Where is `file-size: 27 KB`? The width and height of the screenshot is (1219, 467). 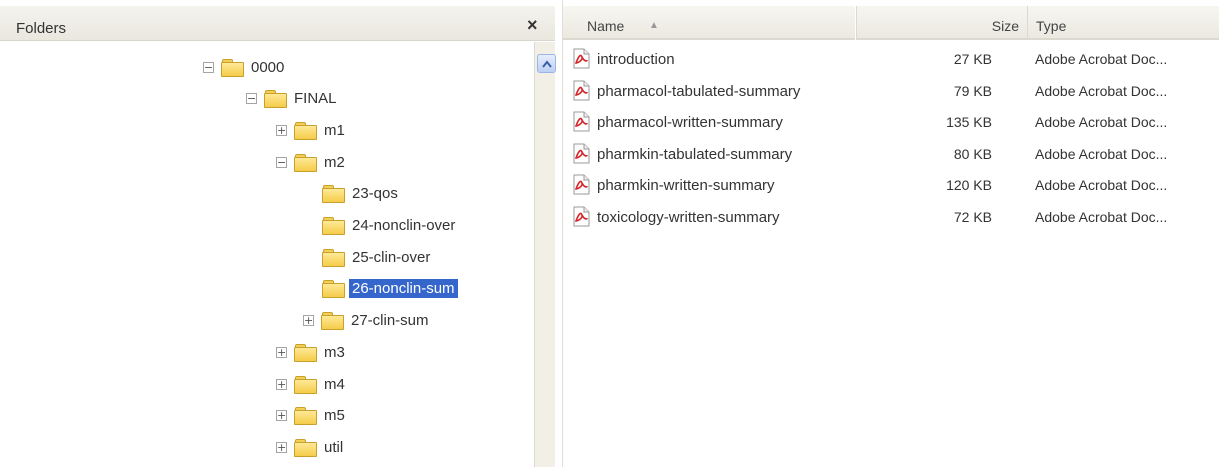 file-size: 27 KB is located at coordinates (972, 59).